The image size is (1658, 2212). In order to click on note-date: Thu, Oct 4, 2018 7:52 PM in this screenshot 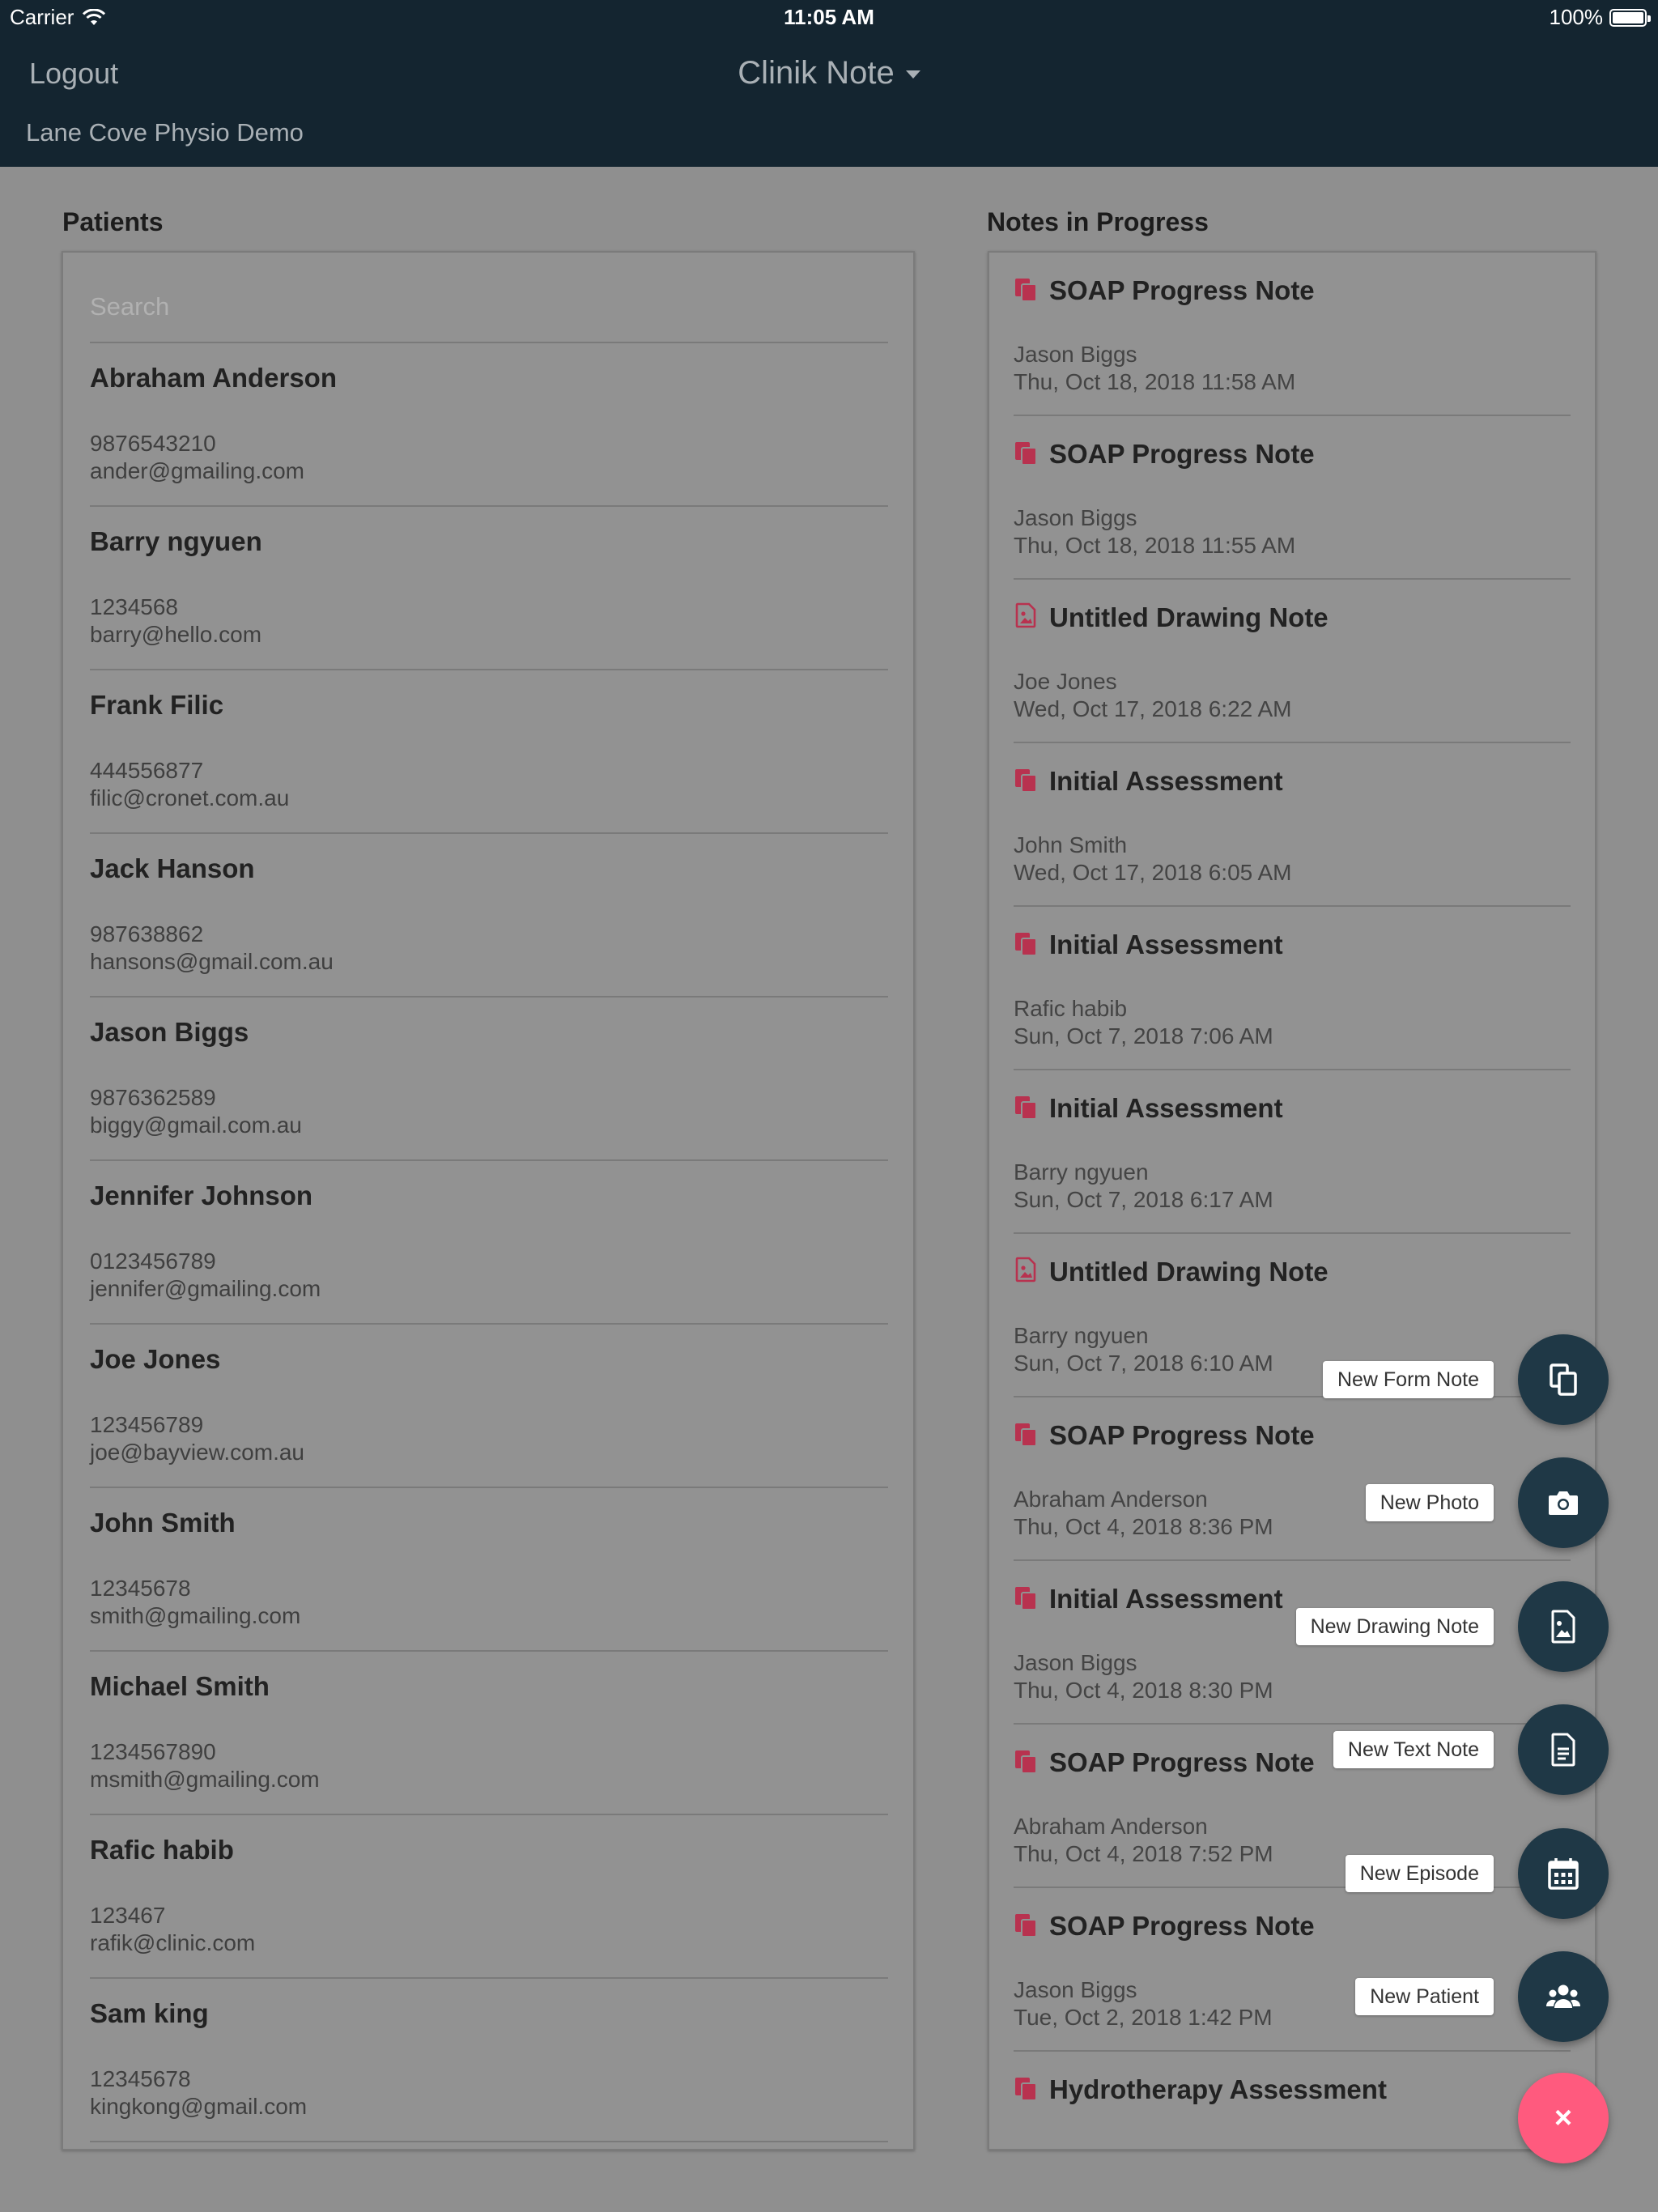, I will do `click(1143, 1854)`.